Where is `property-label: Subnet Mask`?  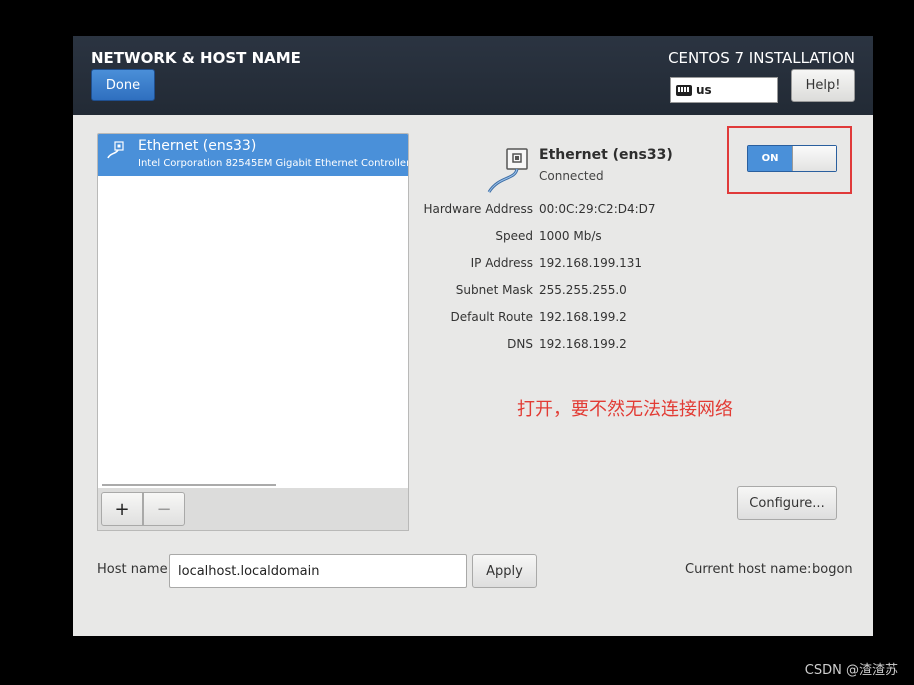 property-label: Subnet Mask is located at coordinates (494, 290).